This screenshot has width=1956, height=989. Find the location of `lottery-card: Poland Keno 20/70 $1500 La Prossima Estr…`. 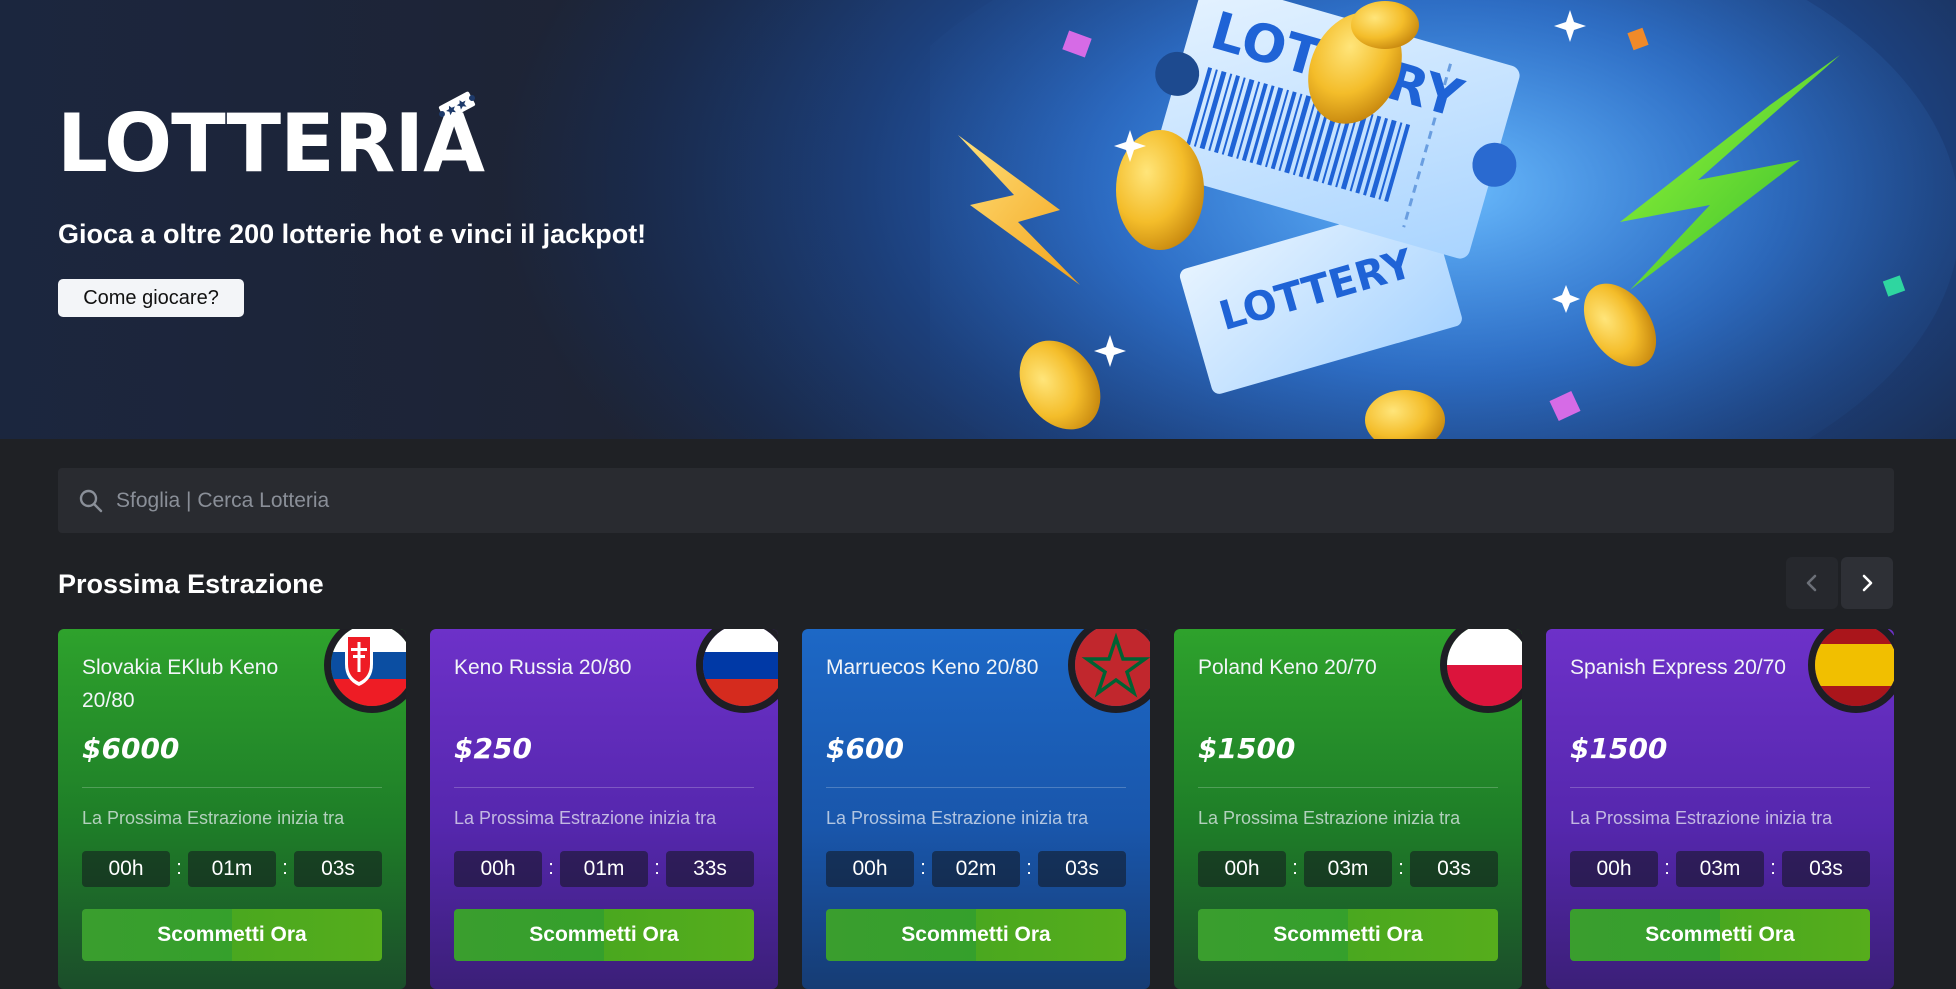

lottery-card: Poland Keno 20/70 $1500 La Prossima Estr… is located at coordinates (1348, 809).